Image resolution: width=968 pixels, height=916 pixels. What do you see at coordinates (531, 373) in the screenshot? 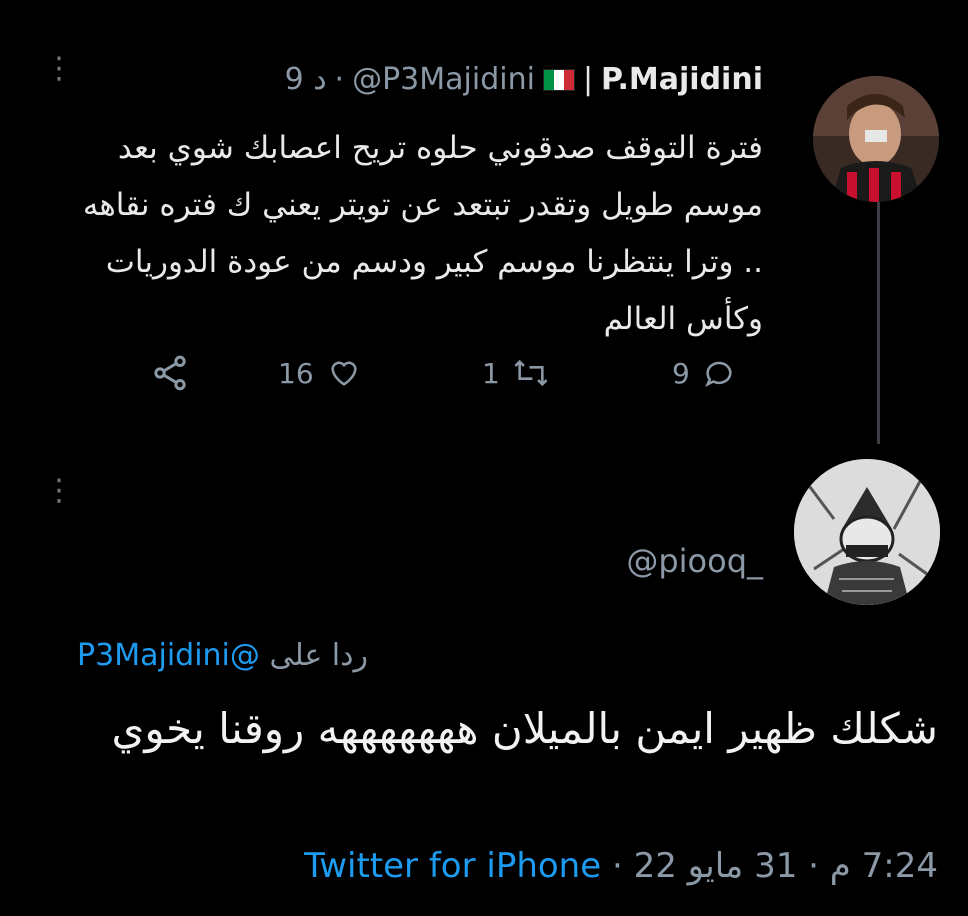
I see `retweet-icon` at bounding box center [531, 373].